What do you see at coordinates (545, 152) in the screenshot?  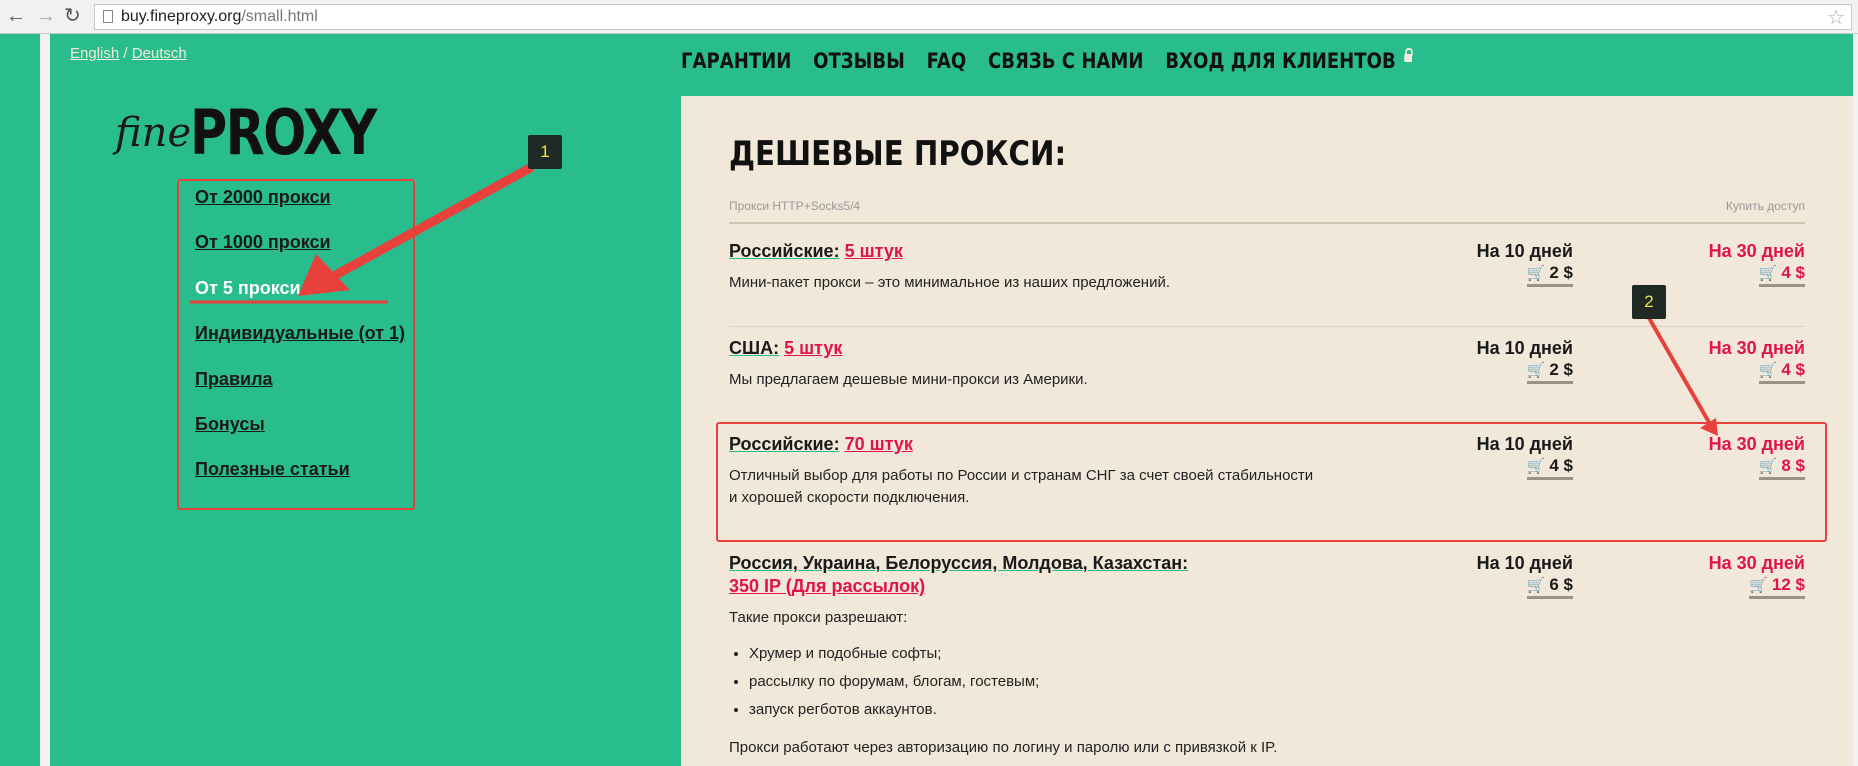 I see `annotation-badge-1: 1` at bounding box center [545, 152].